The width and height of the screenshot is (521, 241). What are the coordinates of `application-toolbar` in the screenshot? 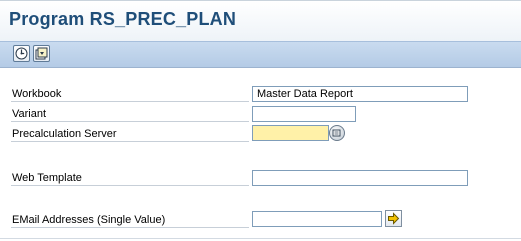 It's located at (260, 54).